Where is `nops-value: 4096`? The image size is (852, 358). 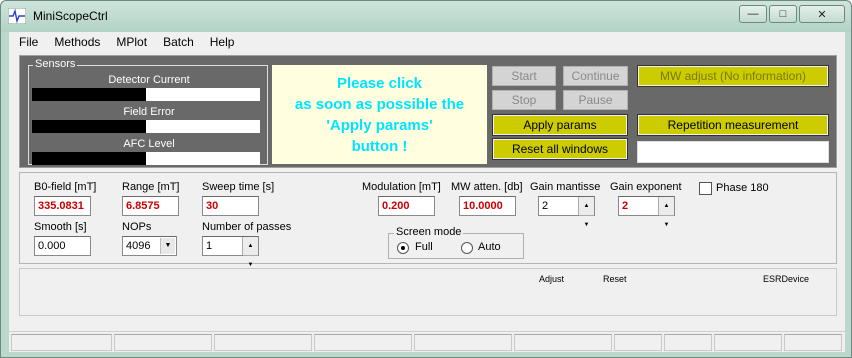 nops-value: 4096 is located at coordinates (138, 246).